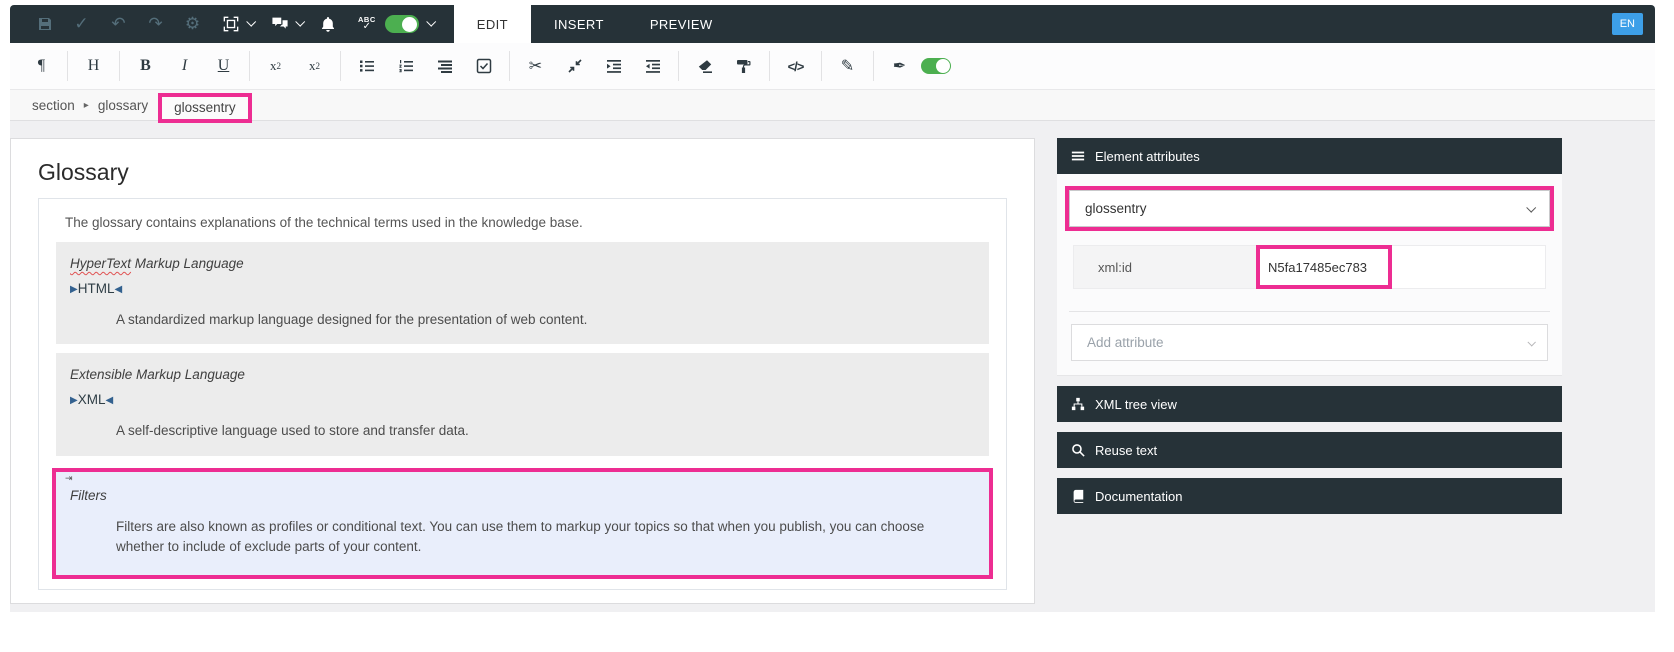  I want to click on tree-icon, so click(1078, 404).